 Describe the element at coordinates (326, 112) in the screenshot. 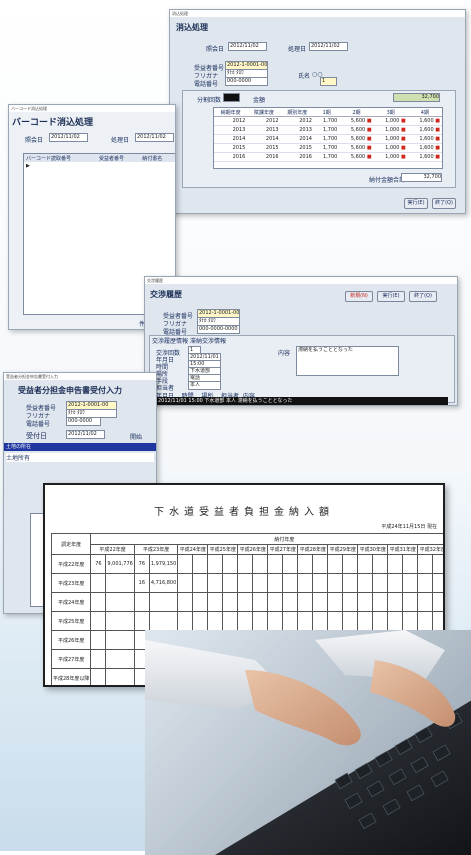

I see `grid-header: 1期` at that location.